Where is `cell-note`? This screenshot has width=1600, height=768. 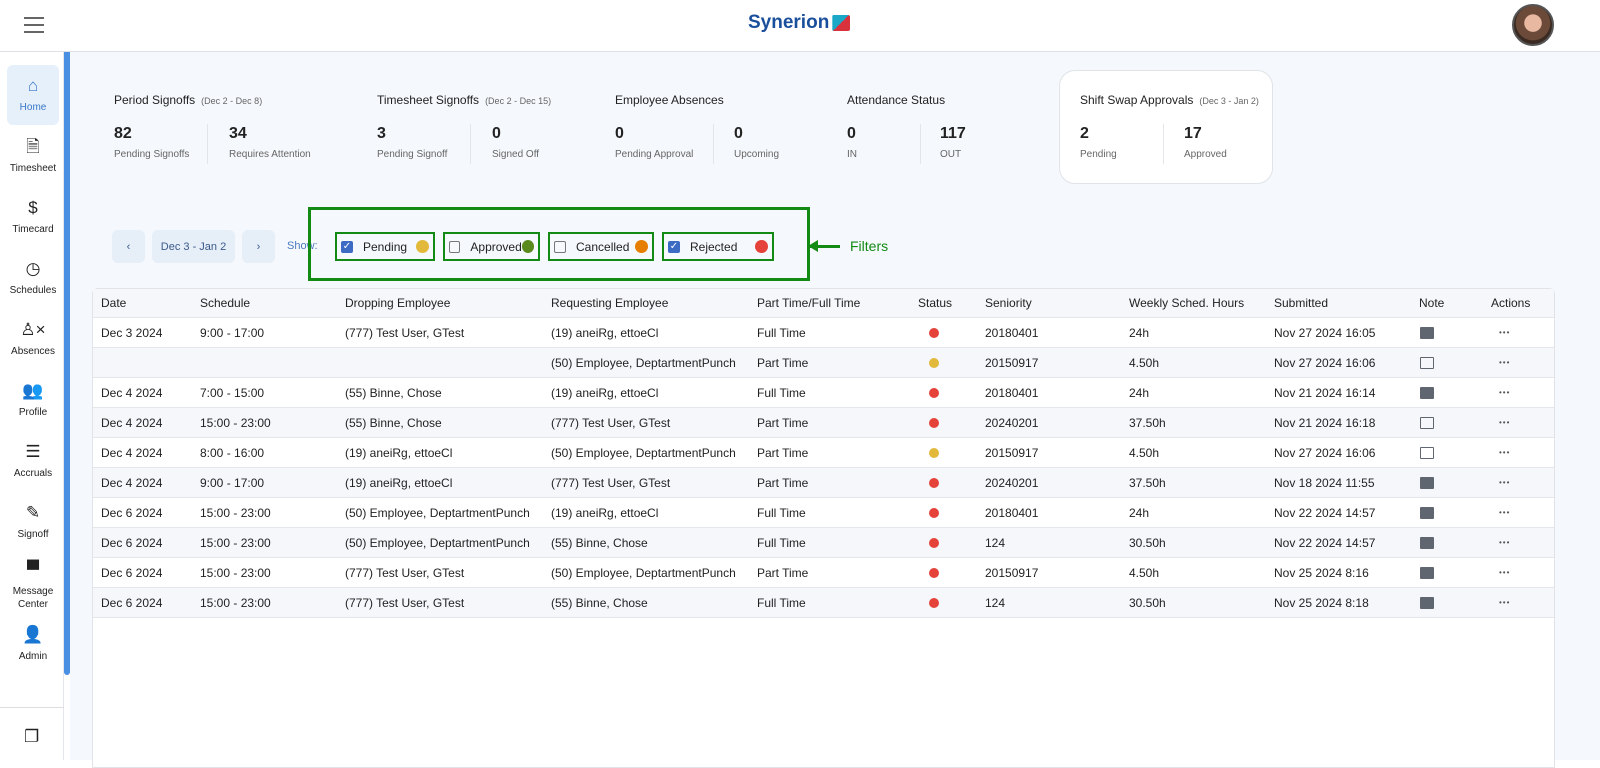 cell-note is located at coordinates (1427, 452).